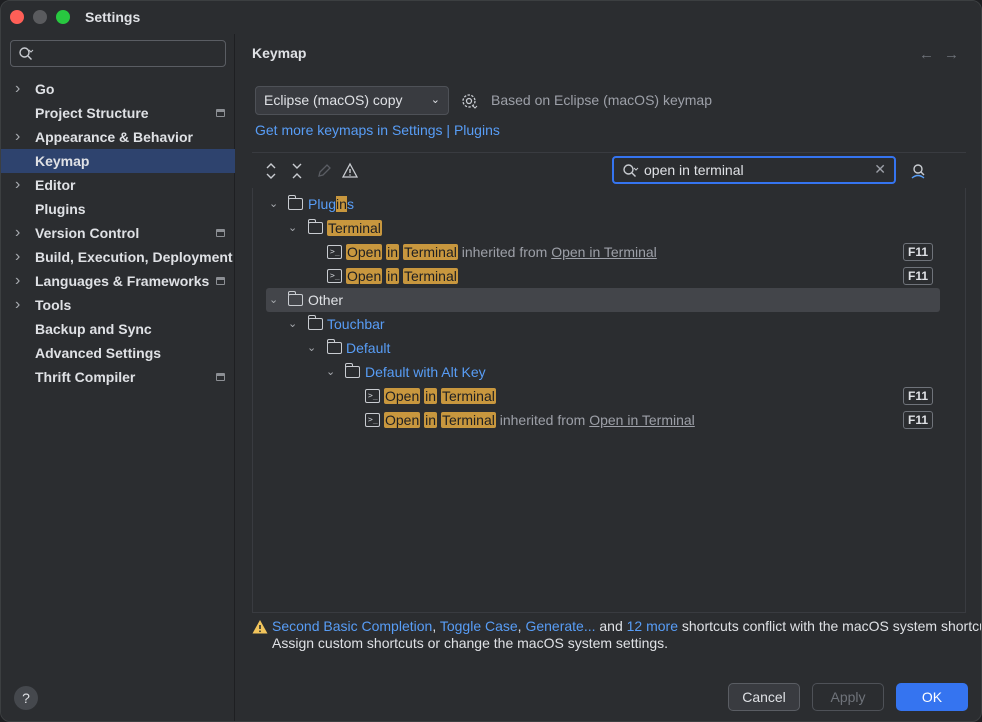 The width and height of the screenshot is (982, 722). Describe the element at coordinates (956, 54) in the screenshot. I see `forward-arrow-icon: →` at that location.